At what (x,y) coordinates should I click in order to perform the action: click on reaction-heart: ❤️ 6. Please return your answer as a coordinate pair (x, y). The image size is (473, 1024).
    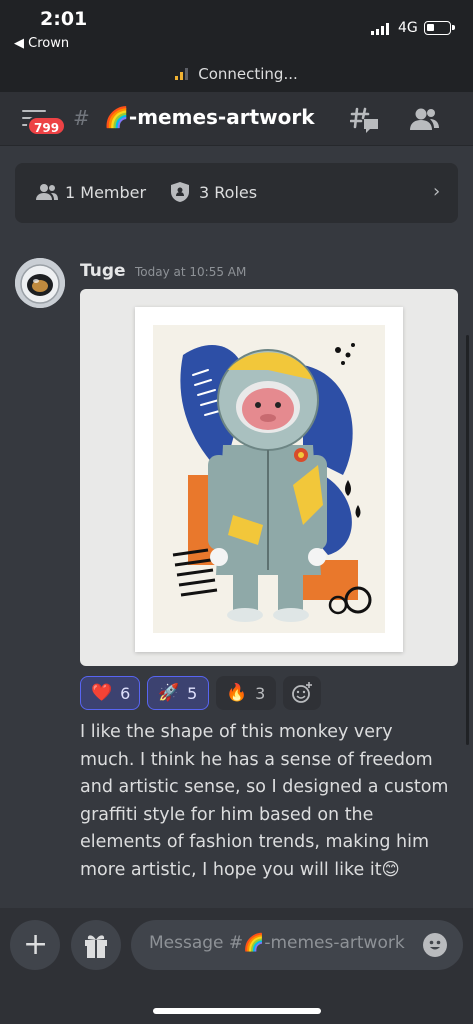
    Looking at the image, I should click on (110, 693).